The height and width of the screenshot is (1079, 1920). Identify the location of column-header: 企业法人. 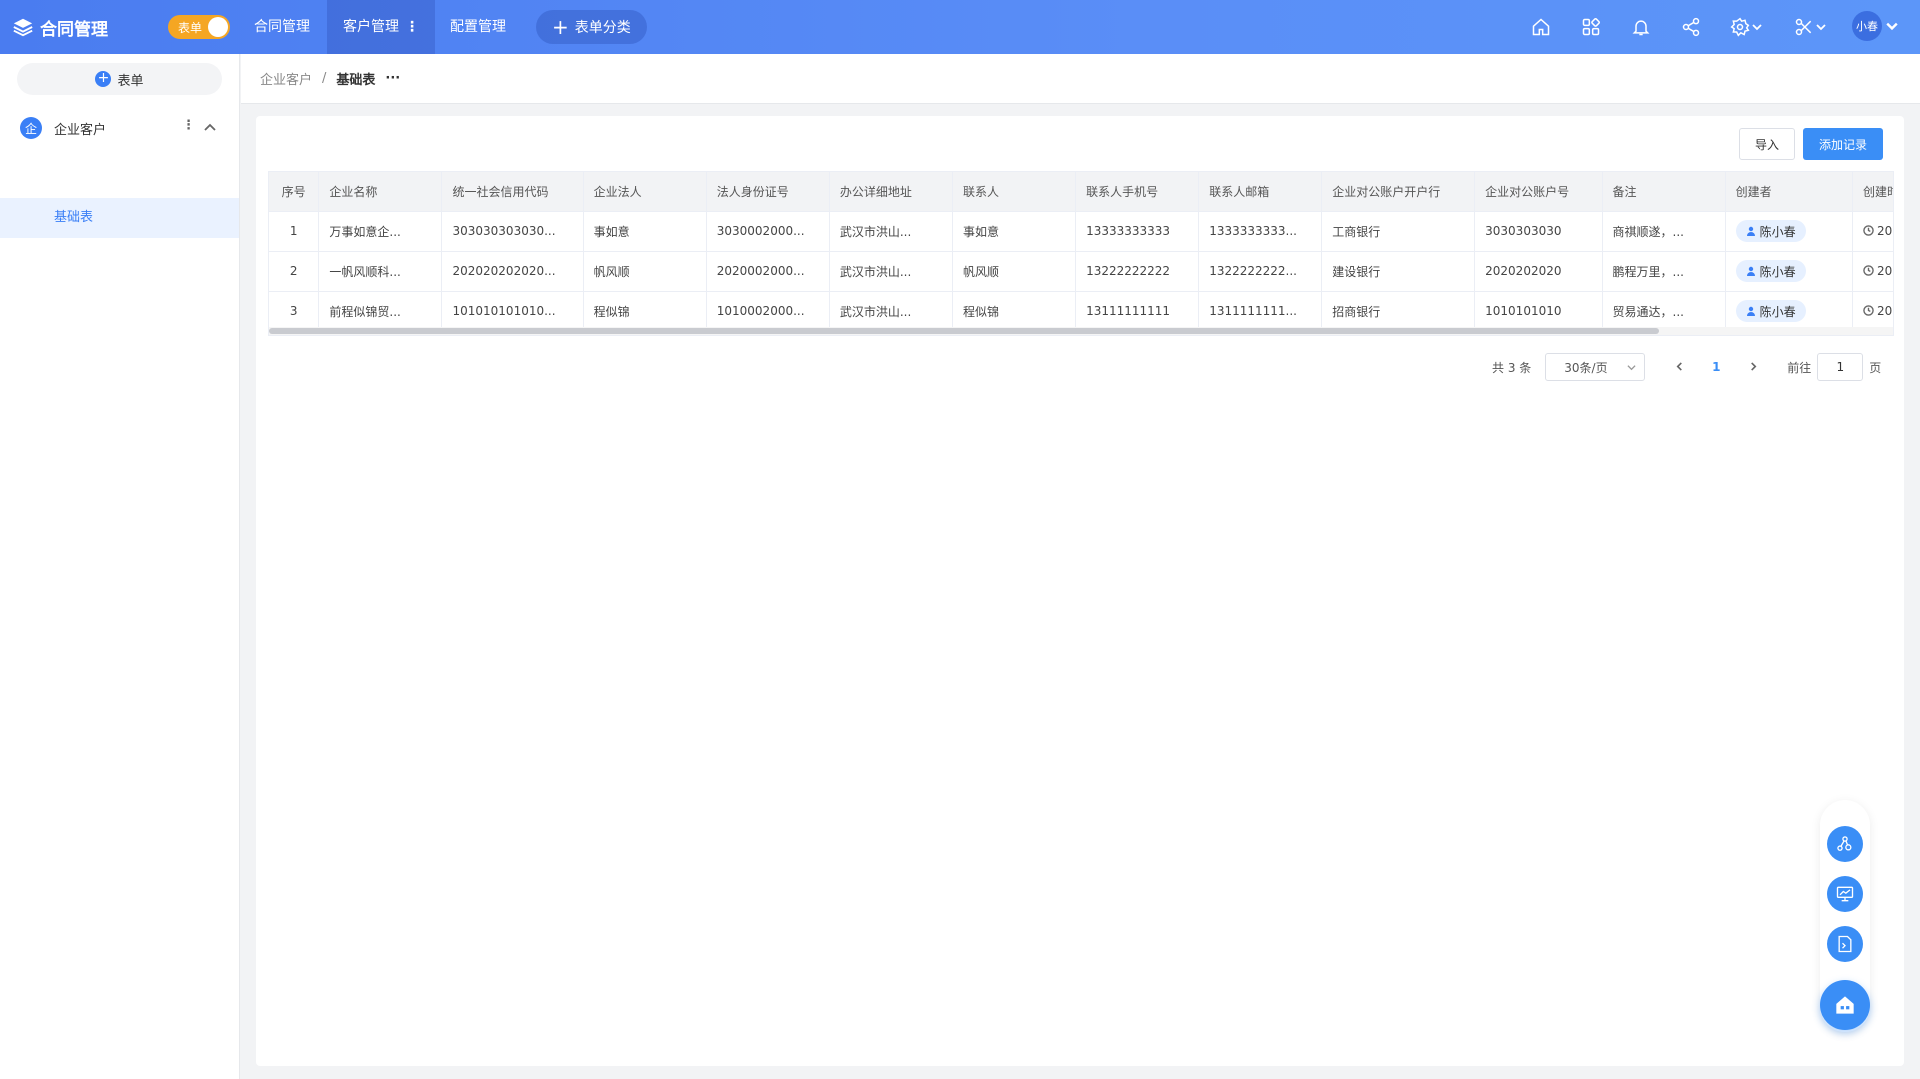
(645, 192).